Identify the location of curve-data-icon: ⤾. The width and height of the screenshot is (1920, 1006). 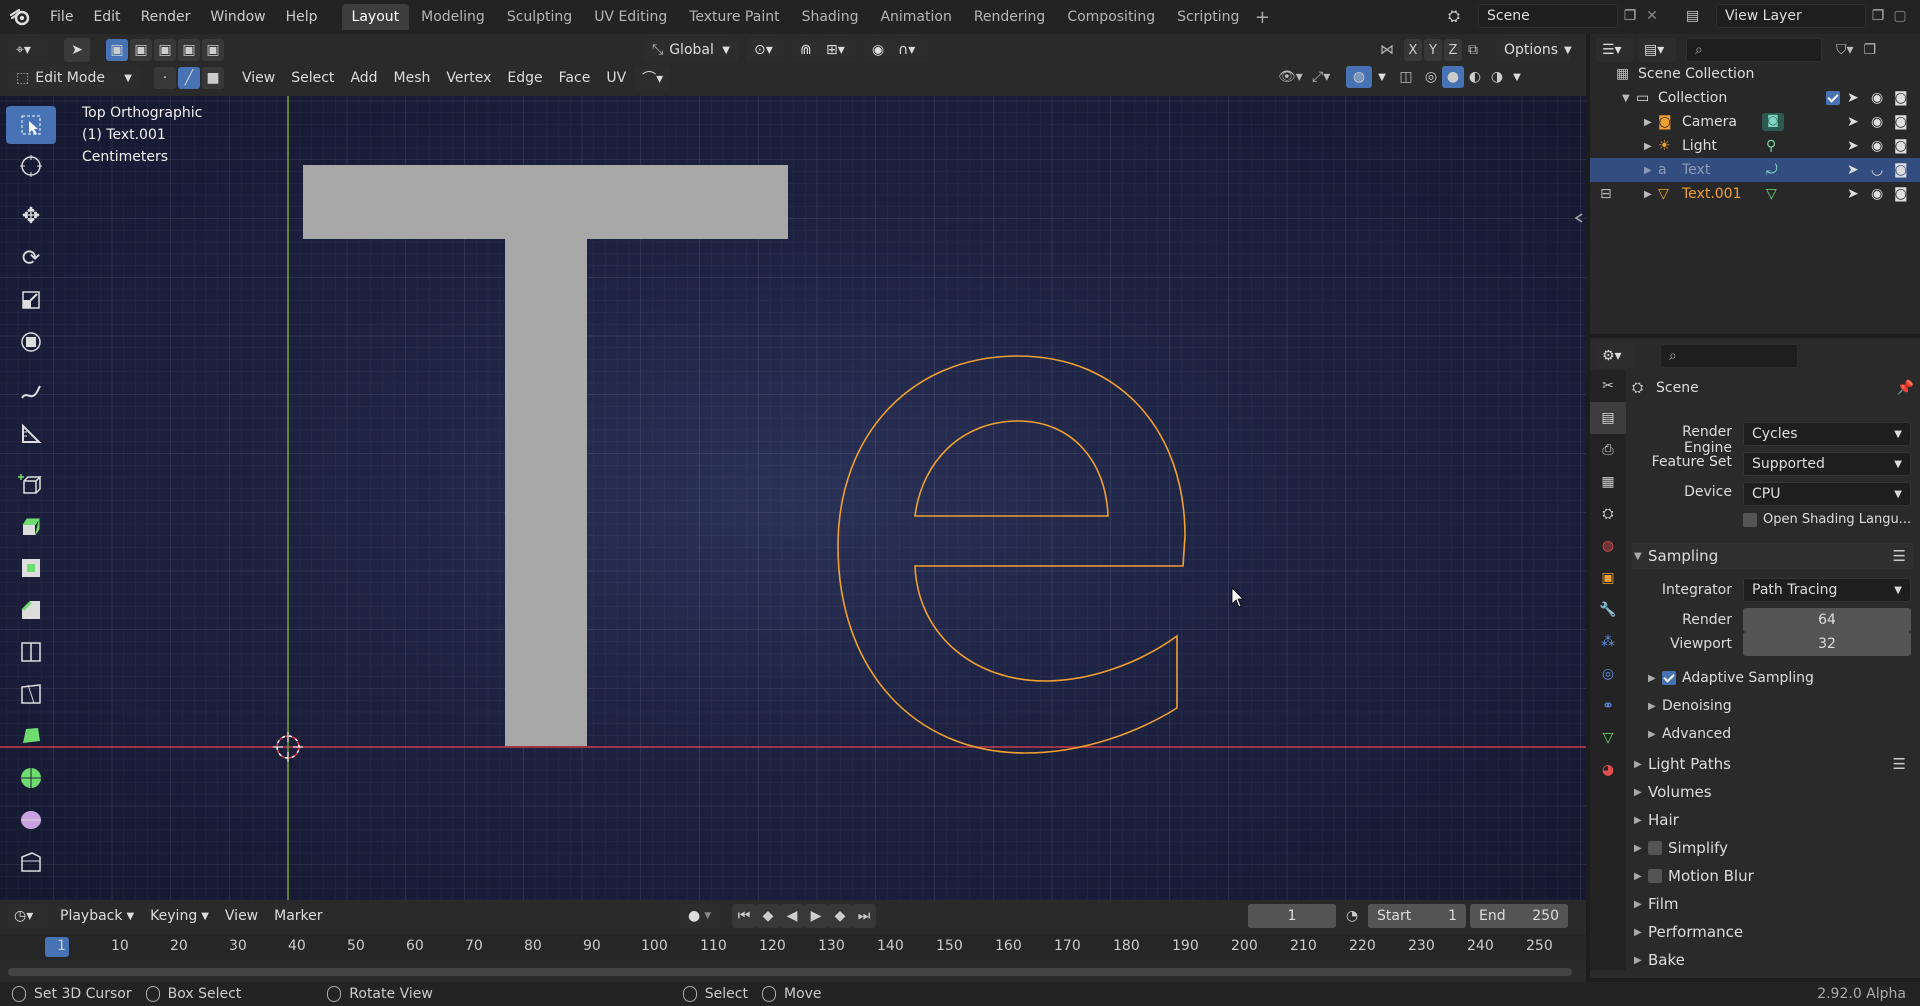
(1772, 170).